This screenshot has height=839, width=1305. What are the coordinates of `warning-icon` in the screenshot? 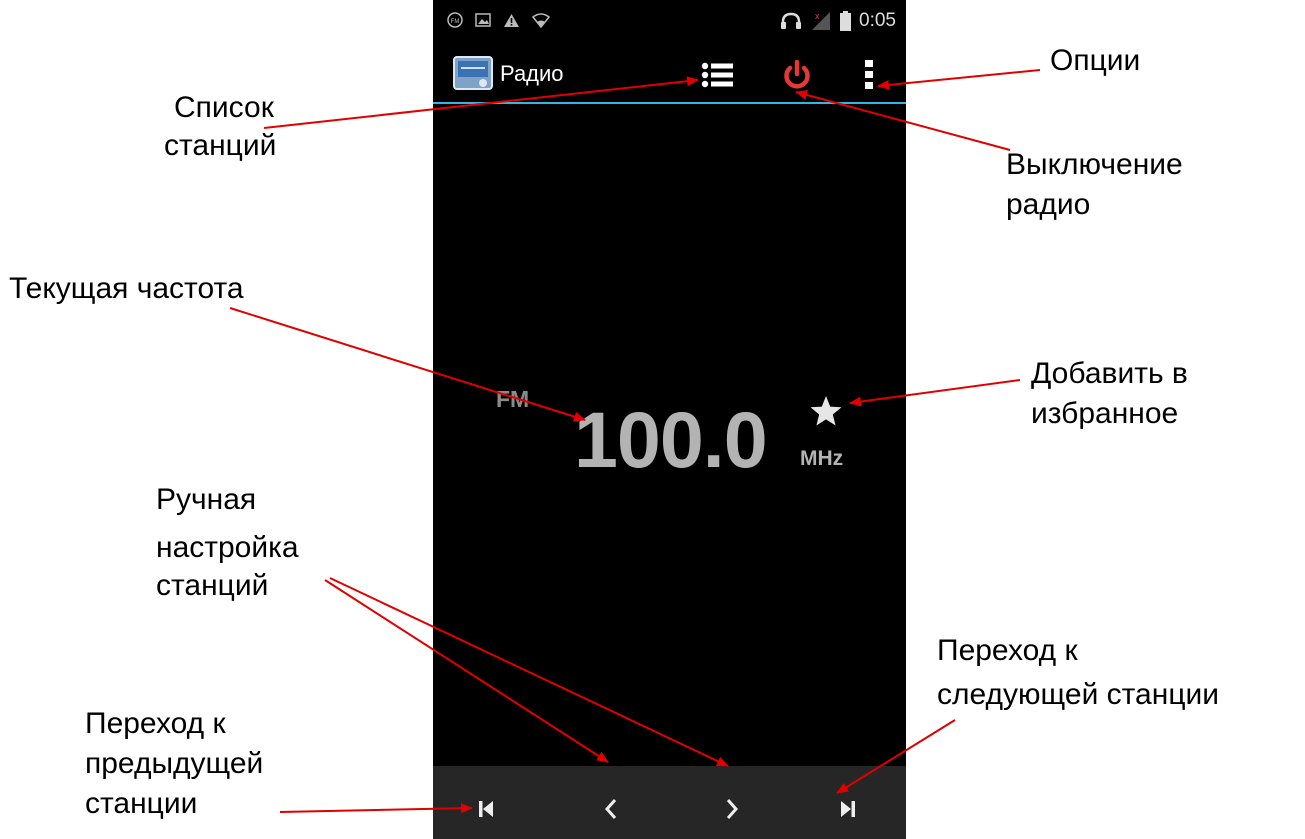 It's located at (511, 20).